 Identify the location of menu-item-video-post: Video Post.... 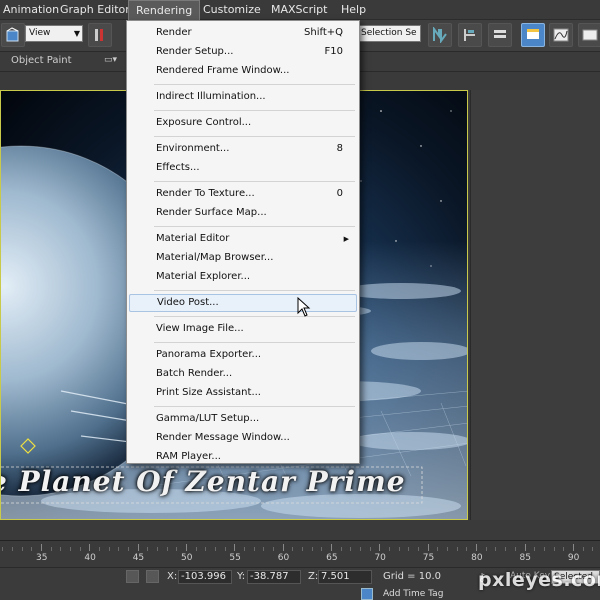
(243, 303).